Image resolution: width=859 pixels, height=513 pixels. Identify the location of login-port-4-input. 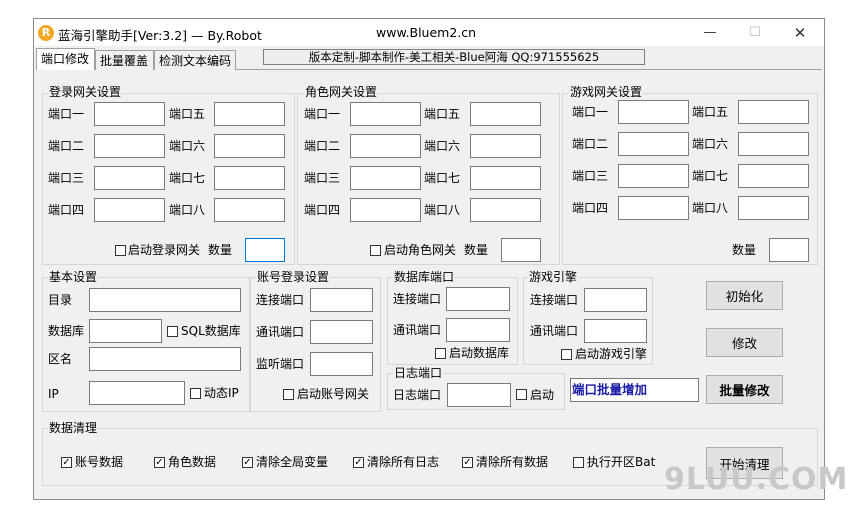
(129, 210).